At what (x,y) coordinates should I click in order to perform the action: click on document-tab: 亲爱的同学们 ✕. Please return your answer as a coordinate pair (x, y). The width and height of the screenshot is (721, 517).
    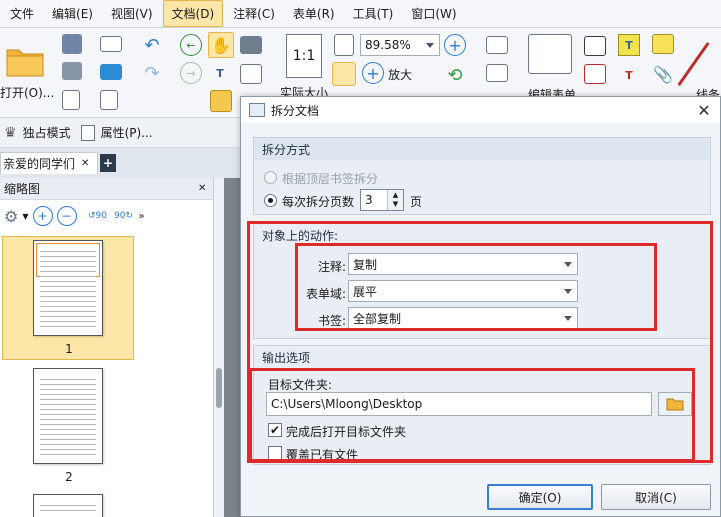
    Looking at the image, I should click on (49, 163).